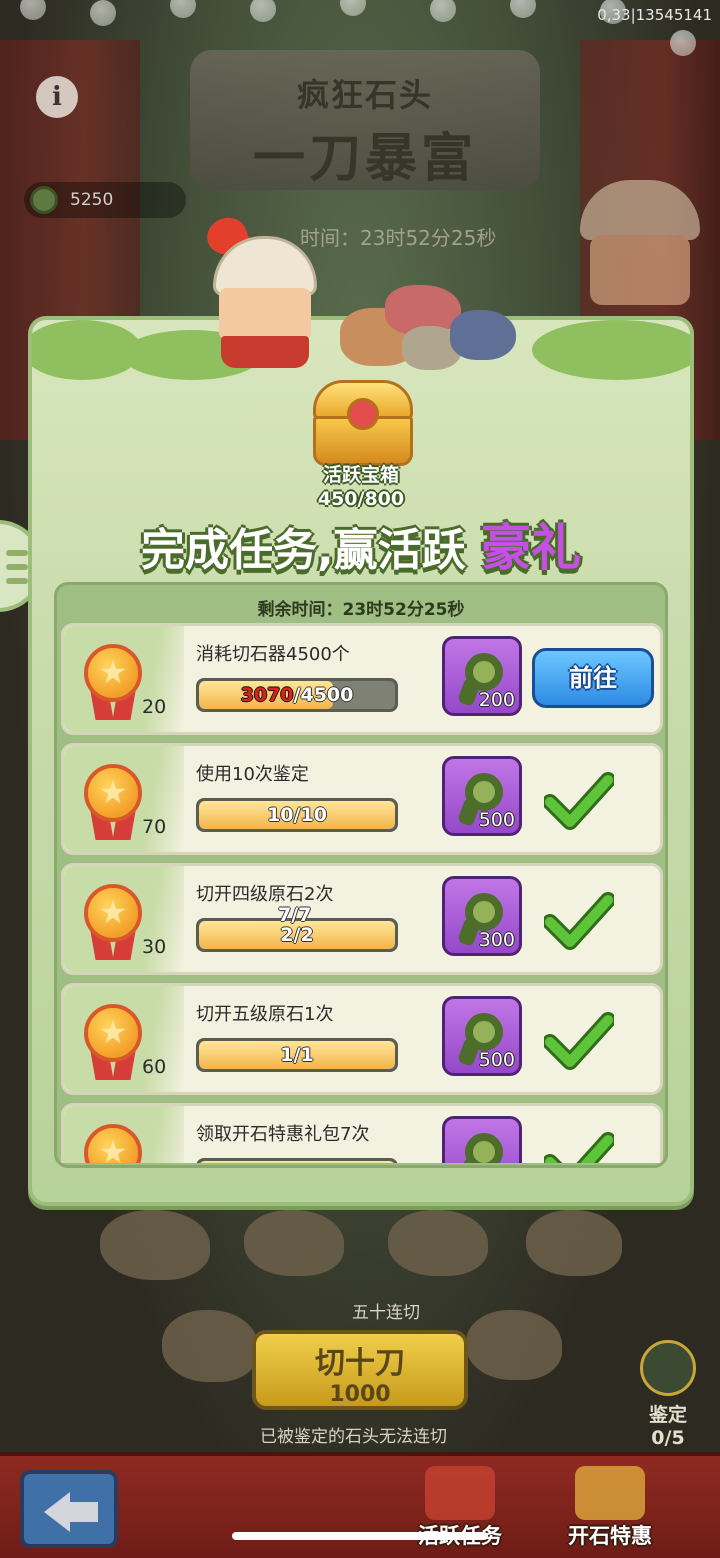 This screenshot has height=1558, width=720. I want to click on progress-total: 4500, so click(327, 695).